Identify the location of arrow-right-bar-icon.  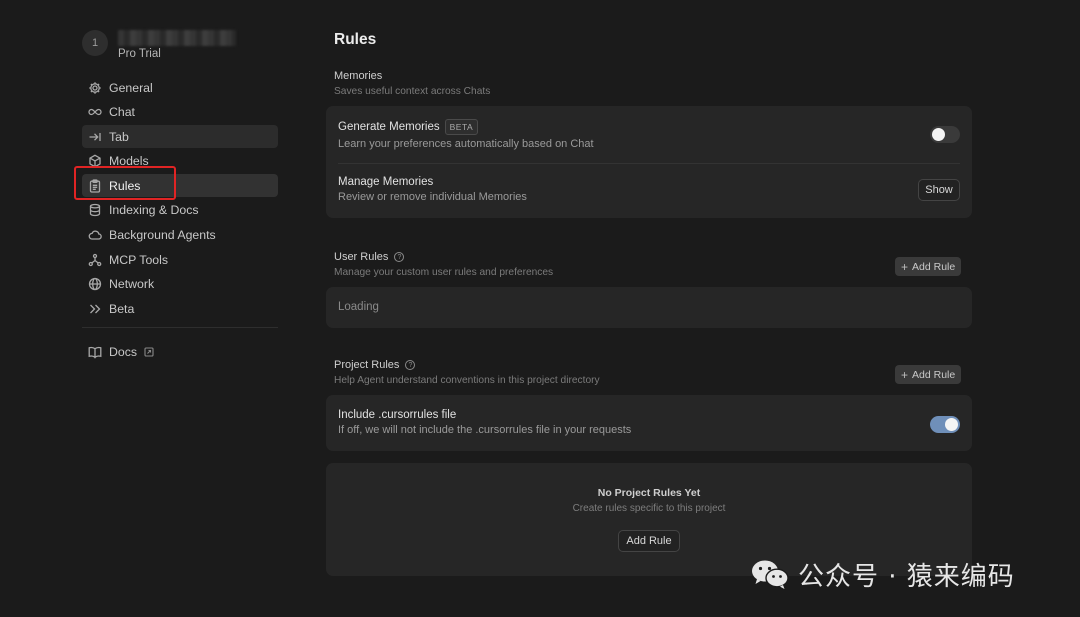
(95, 137).